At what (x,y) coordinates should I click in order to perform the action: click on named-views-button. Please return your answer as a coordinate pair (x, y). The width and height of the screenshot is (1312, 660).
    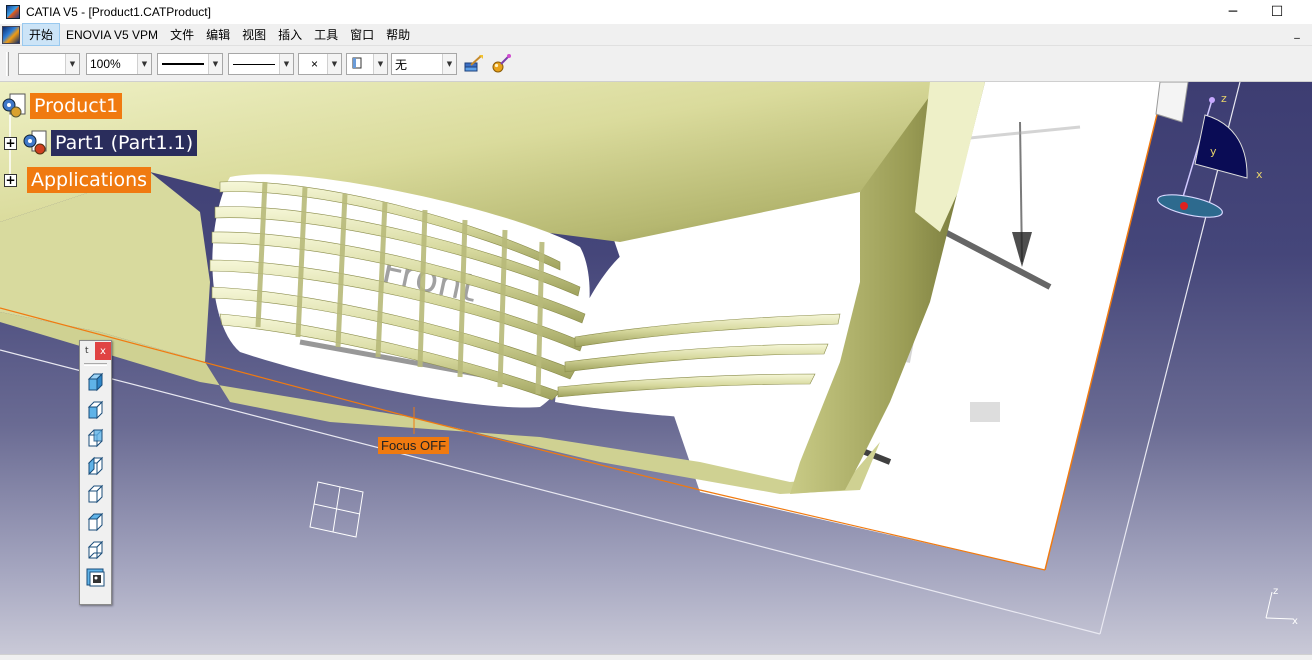
    Looking at the image, I should click on (96, 578).